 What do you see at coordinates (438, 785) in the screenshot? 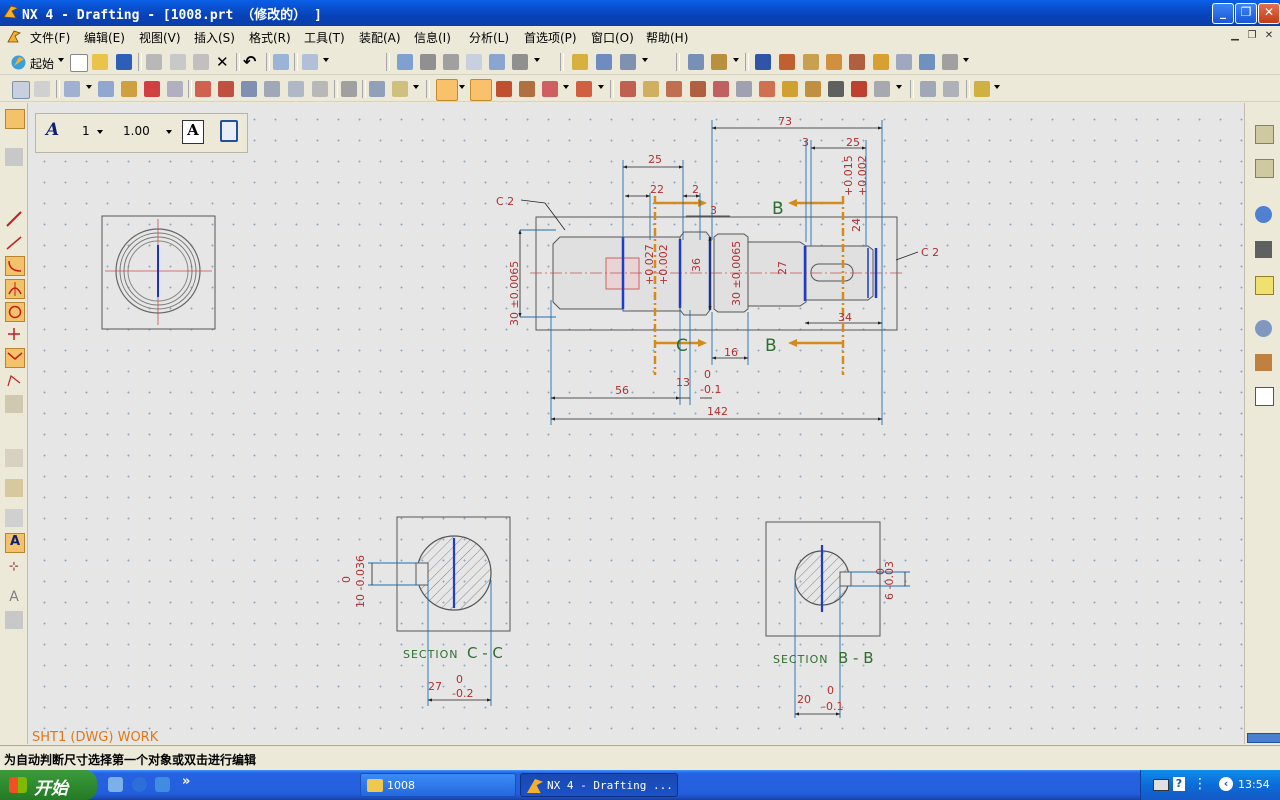
I see `taskbar-item-folder: 1008` at bounding box center [438, 785].